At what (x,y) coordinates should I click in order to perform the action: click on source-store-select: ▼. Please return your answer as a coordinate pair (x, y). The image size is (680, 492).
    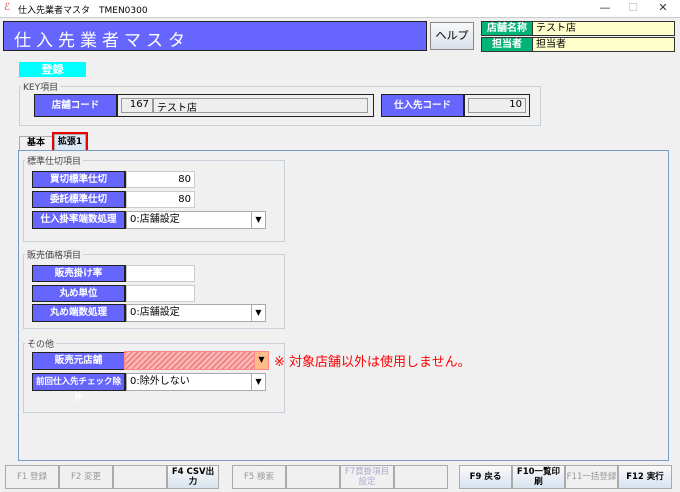
    Looking at the image, I should click on (196, 360).